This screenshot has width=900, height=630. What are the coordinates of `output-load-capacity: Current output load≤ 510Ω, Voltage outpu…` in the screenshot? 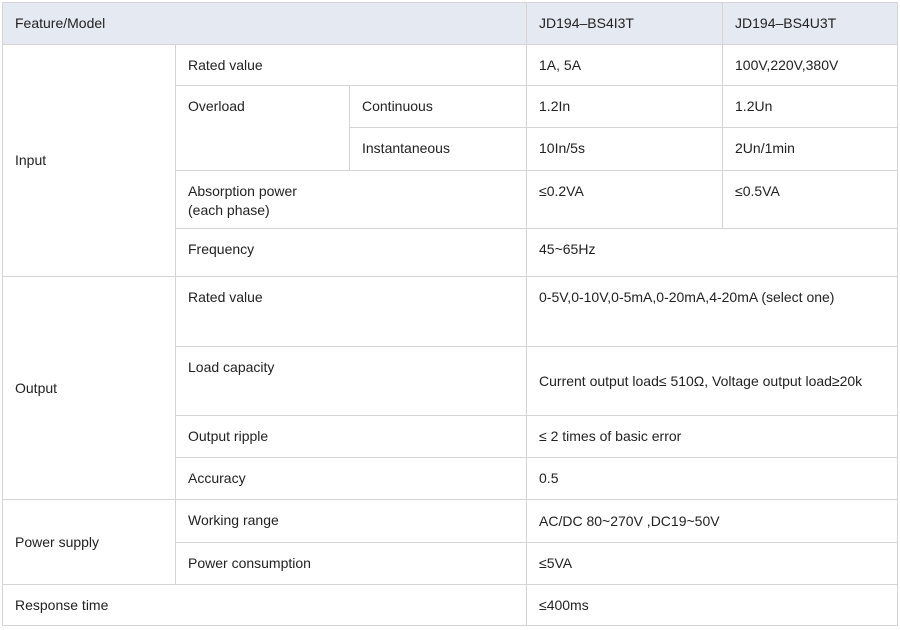 It's located at (712, 381).